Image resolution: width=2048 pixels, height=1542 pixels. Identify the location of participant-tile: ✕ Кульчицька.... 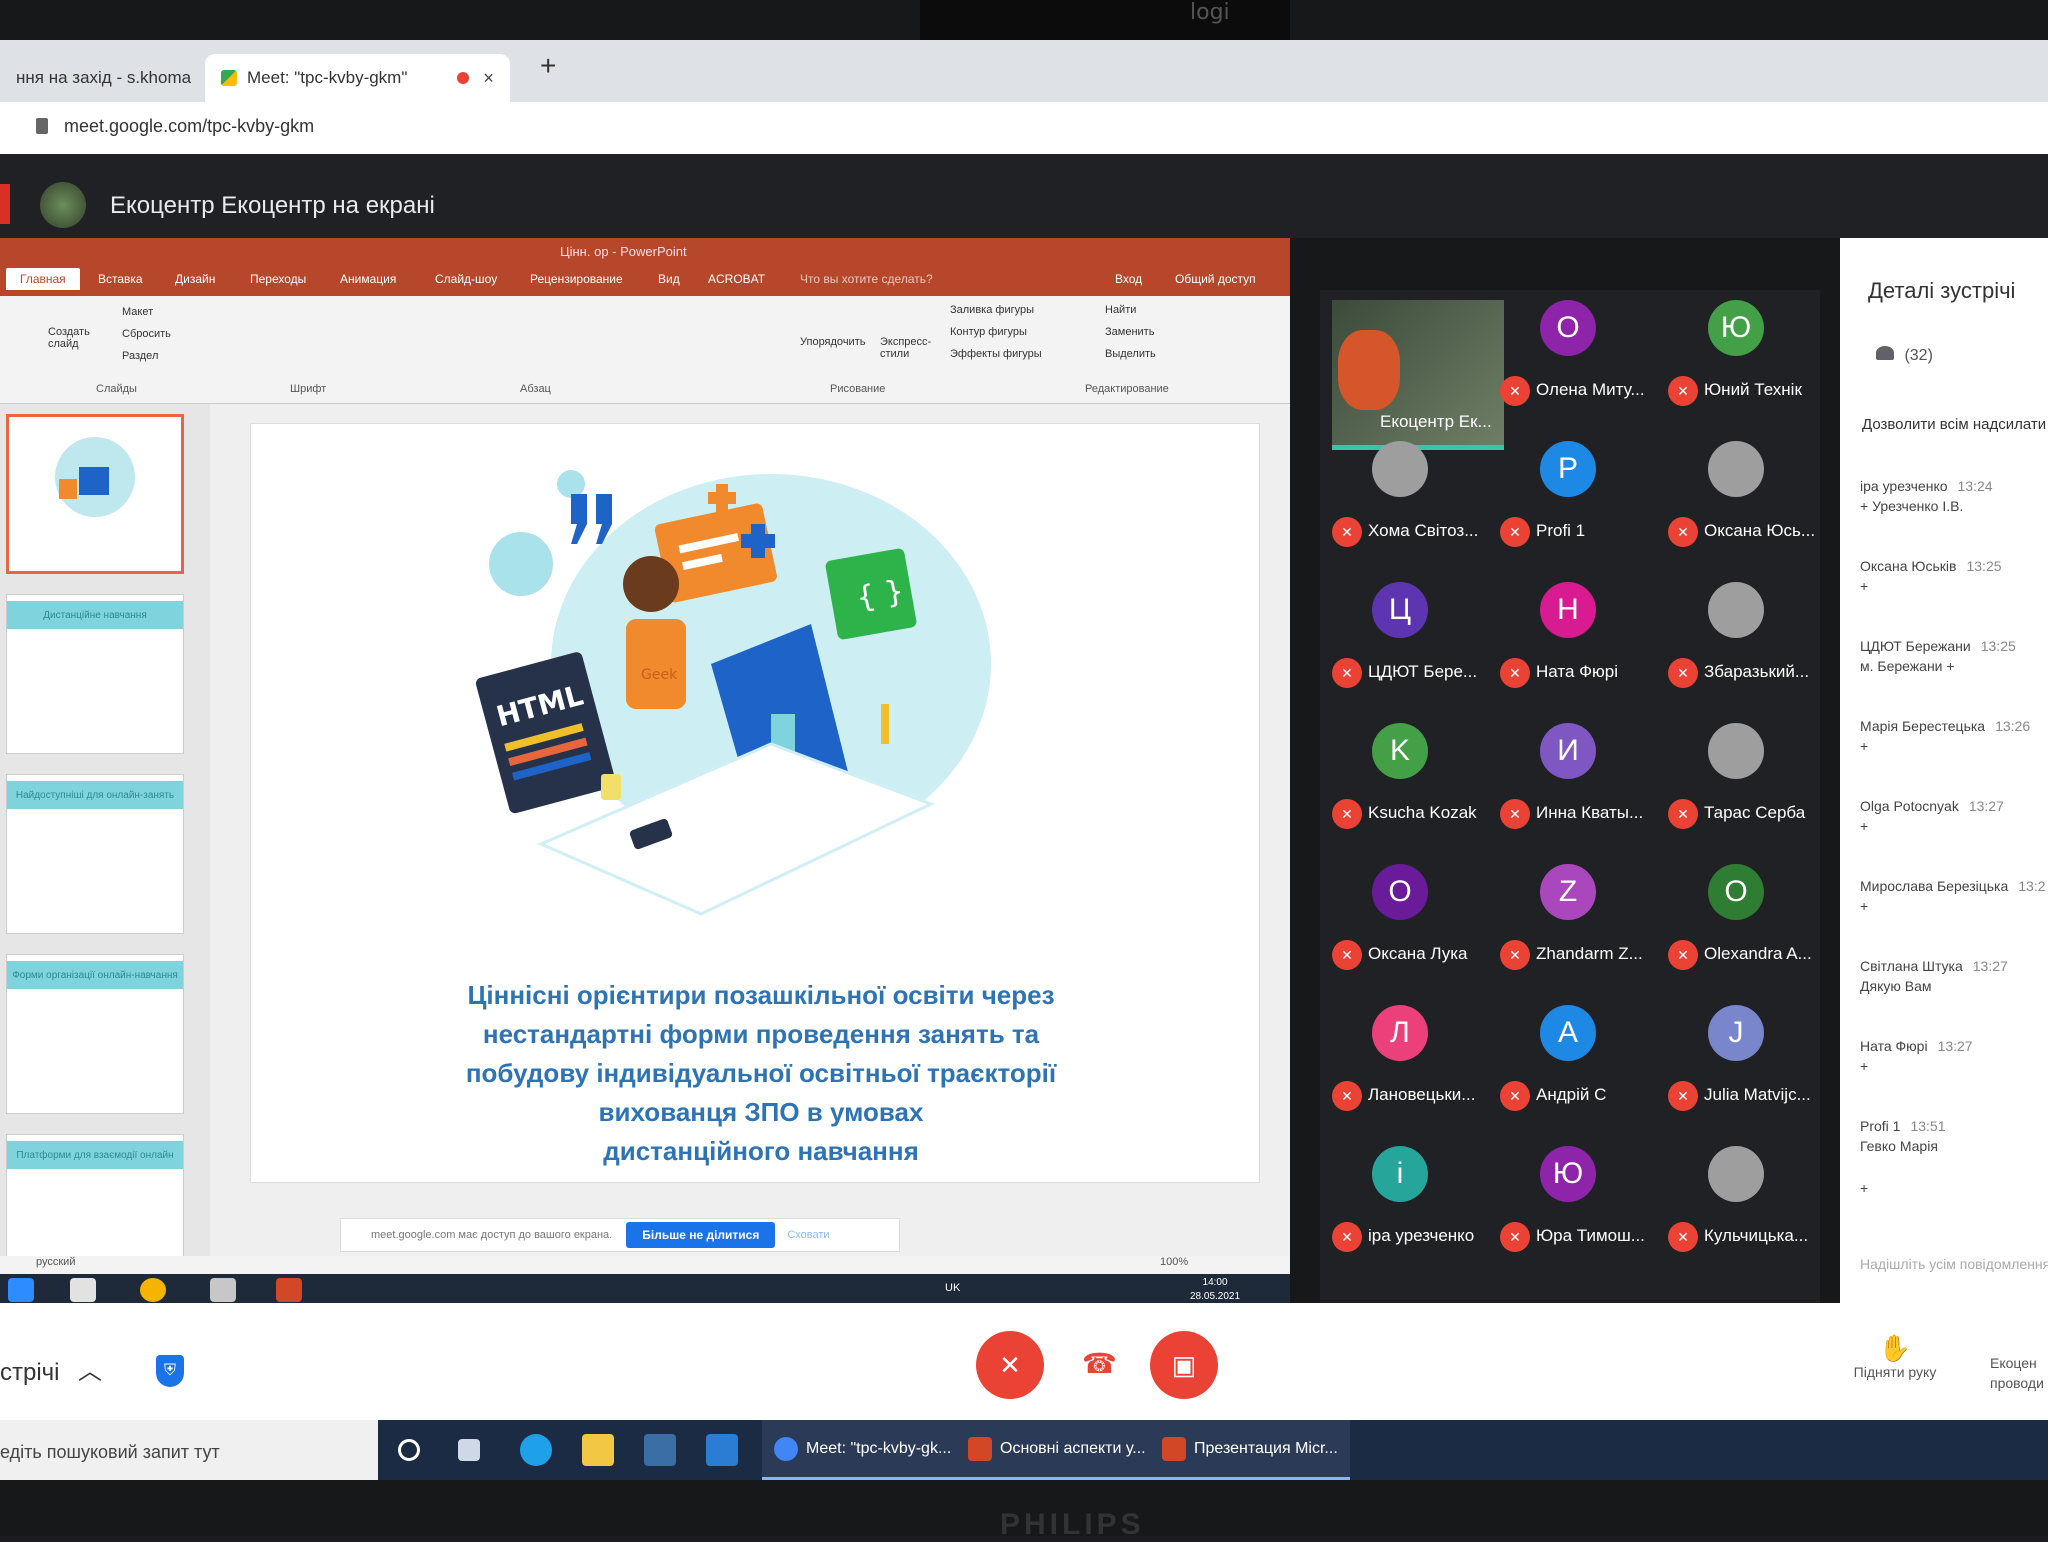
(1740, 1196).